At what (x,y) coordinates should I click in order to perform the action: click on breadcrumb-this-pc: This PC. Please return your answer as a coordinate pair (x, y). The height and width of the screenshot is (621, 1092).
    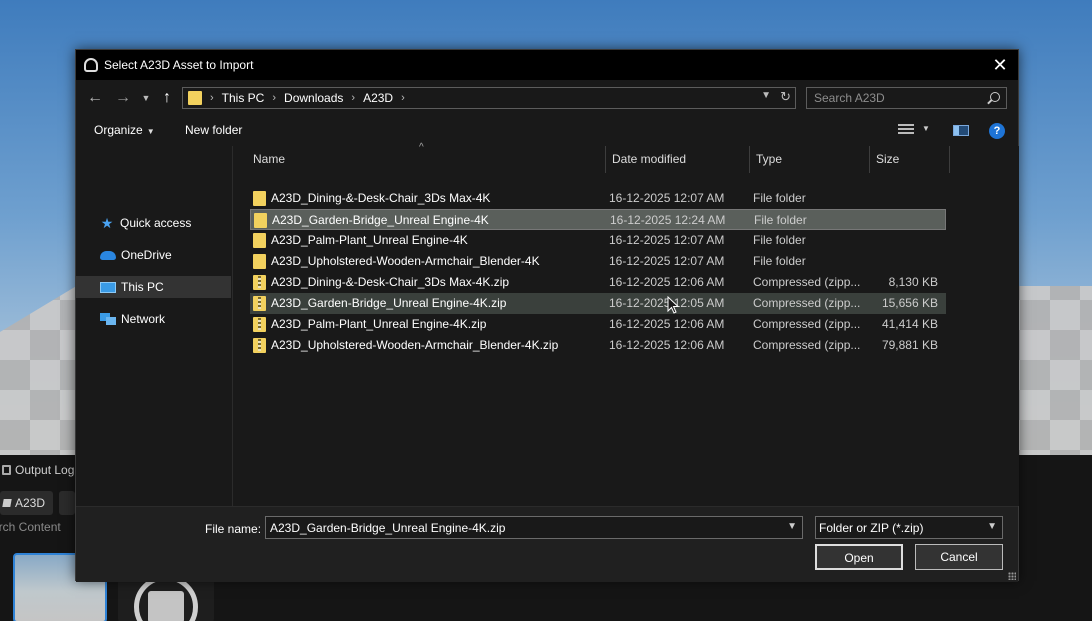
    Looking at the image, I should click on (243, 98).